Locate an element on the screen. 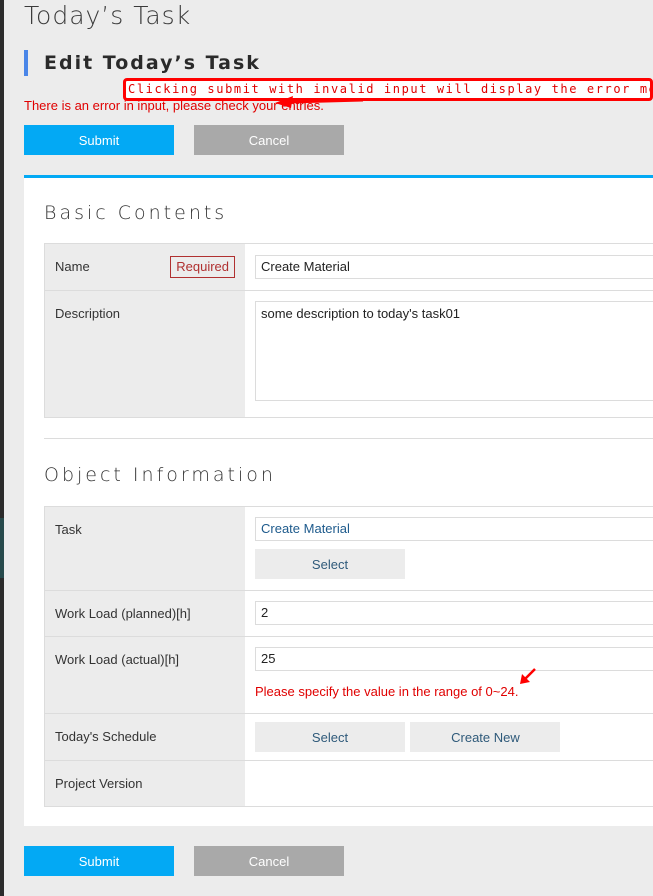 This screenshot has width=653, height=896. submit-button-top: Submit is located at coordinates (99, 140).